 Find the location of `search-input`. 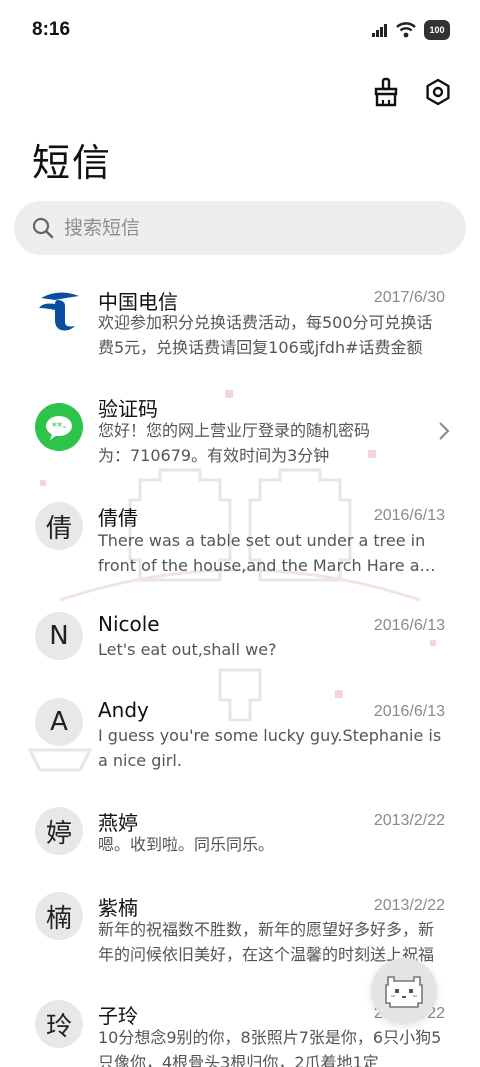

search-input is located at coordinates (244, 228).